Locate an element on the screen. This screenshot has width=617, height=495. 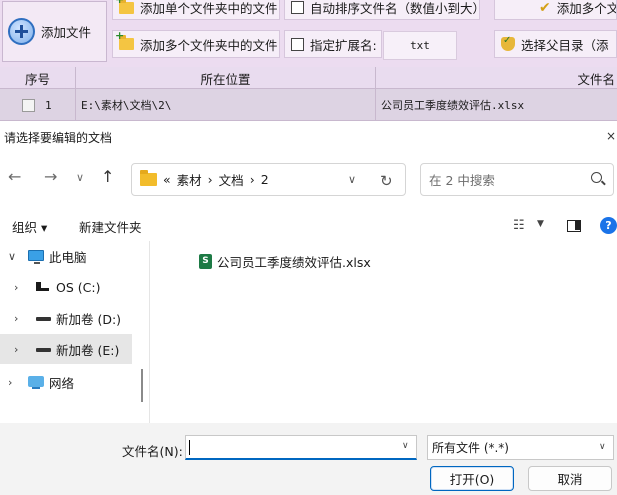
network-icon is located at coordinates (36, 382).